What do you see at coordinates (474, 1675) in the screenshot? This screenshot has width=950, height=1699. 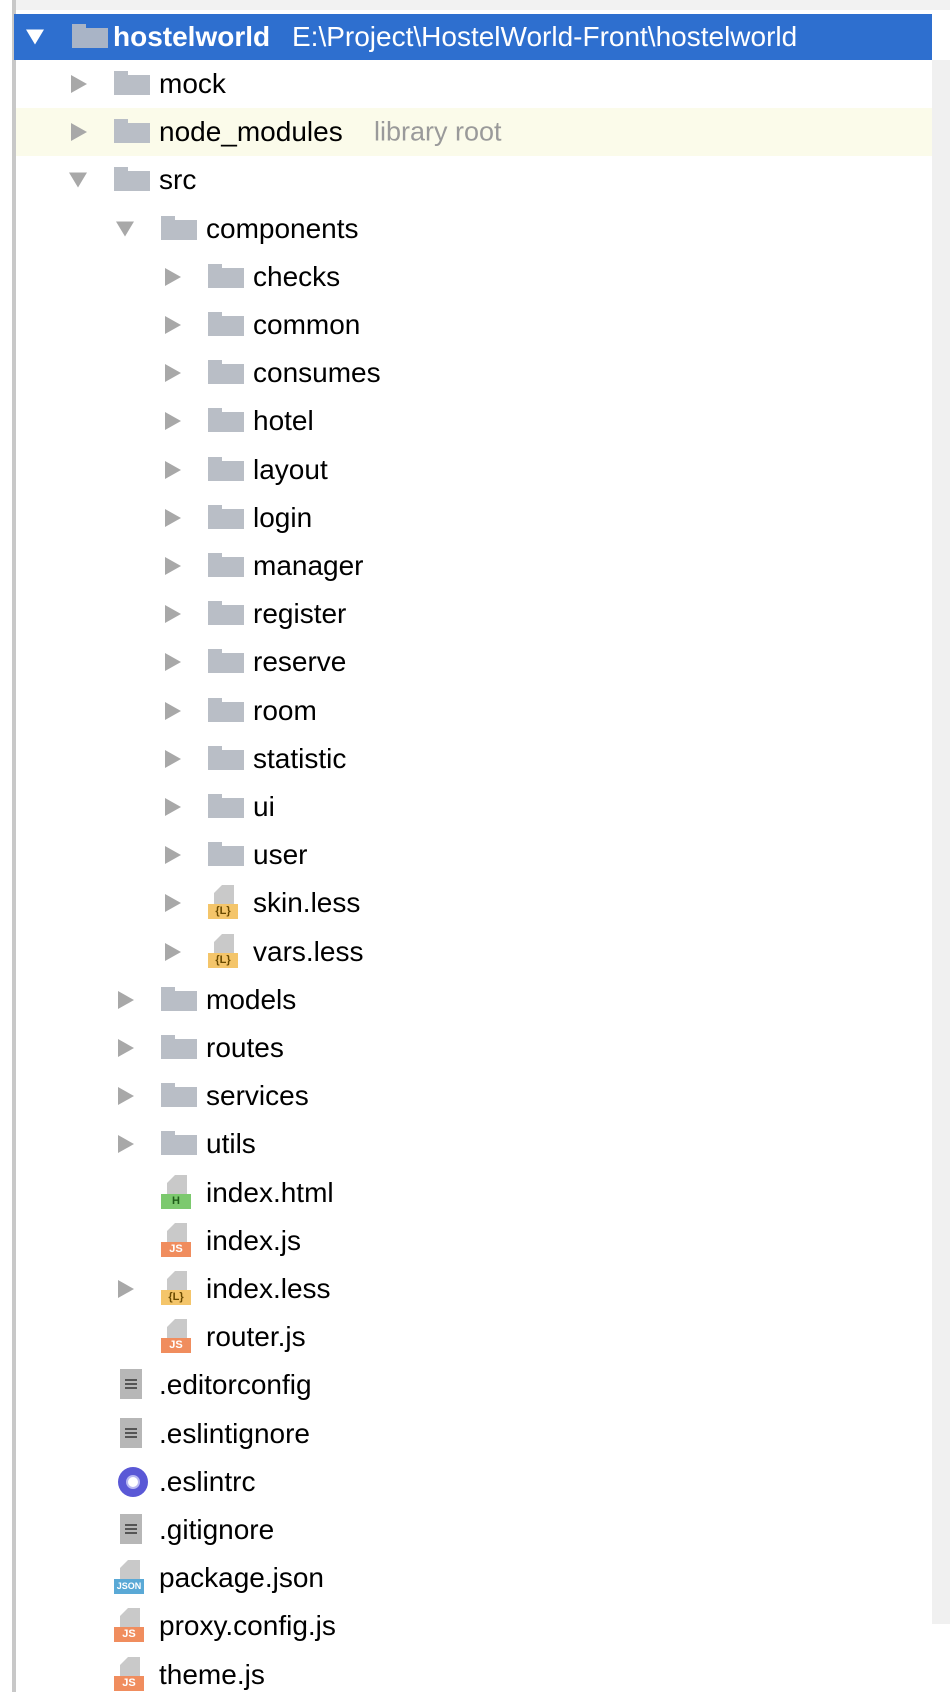 I see `tree-item-theme-js: JS theme.js` at bounding box center [474, 1675].